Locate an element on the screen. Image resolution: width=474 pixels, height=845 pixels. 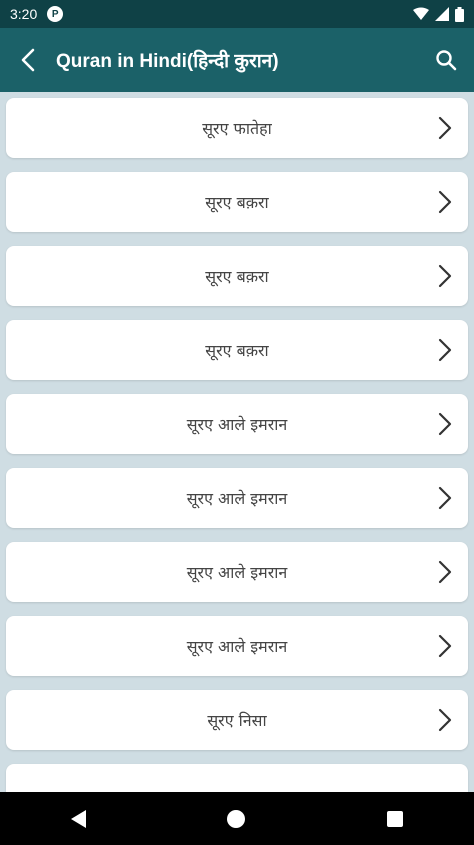
list-item: सूरए फातेहा is located at coordinates (237, 128).